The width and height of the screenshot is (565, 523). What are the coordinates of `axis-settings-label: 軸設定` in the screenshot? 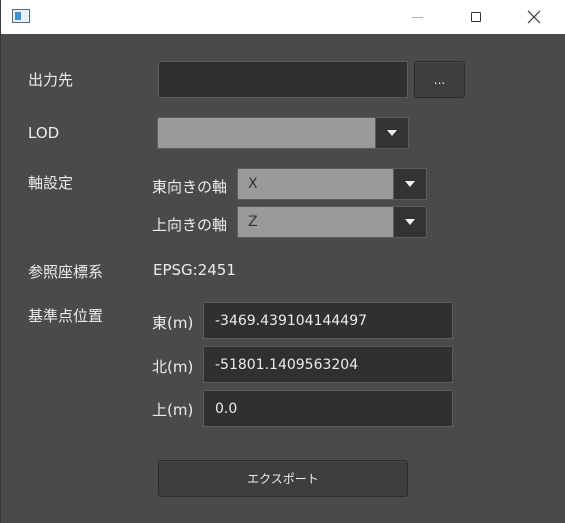 It's located at (51, 183).